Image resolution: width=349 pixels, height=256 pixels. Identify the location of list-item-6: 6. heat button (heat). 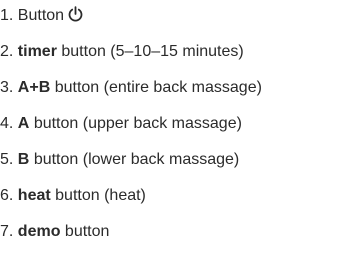
(73, 196).